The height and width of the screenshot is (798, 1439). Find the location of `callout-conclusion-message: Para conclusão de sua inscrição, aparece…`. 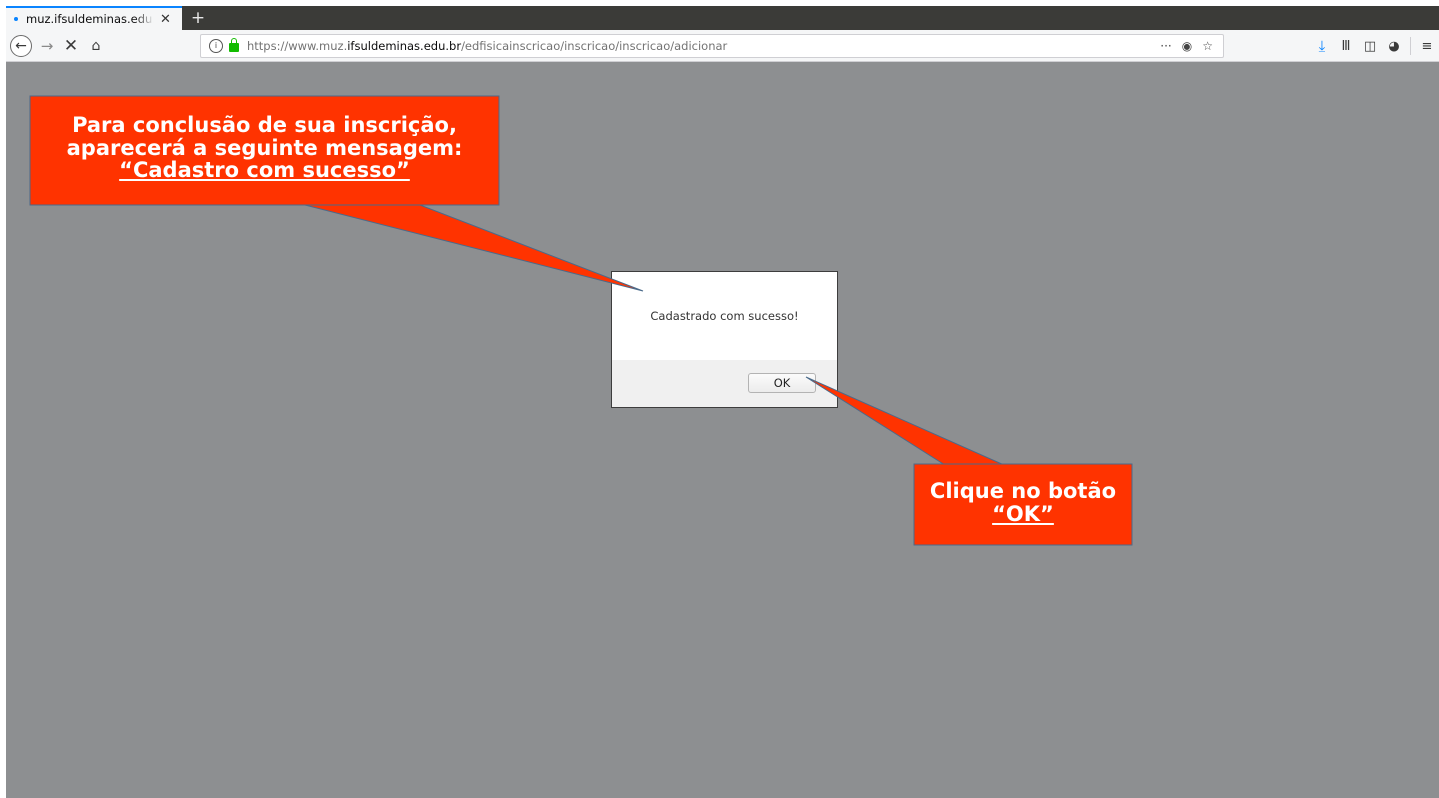

callout-conclusion-message: Para conclusão de sua inscrição, aparece… is located at coordinates (264, 150).